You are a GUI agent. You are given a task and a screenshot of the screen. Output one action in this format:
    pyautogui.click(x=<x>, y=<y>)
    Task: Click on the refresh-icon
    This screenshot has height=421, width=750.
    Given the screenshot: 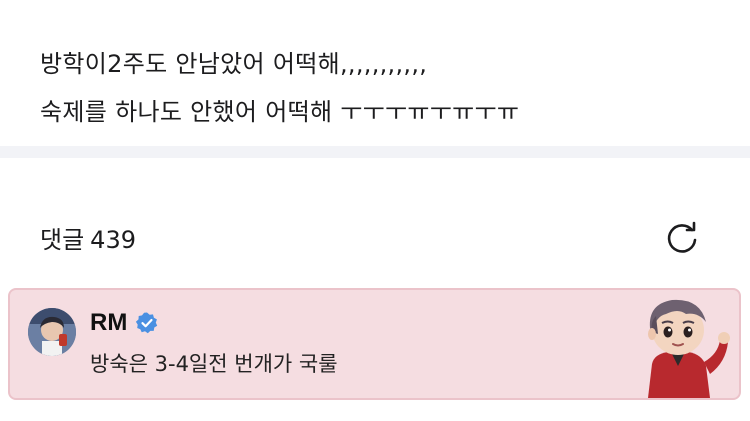 What is the action you would take?
    pyautogui.click(x=682, y=237)
    